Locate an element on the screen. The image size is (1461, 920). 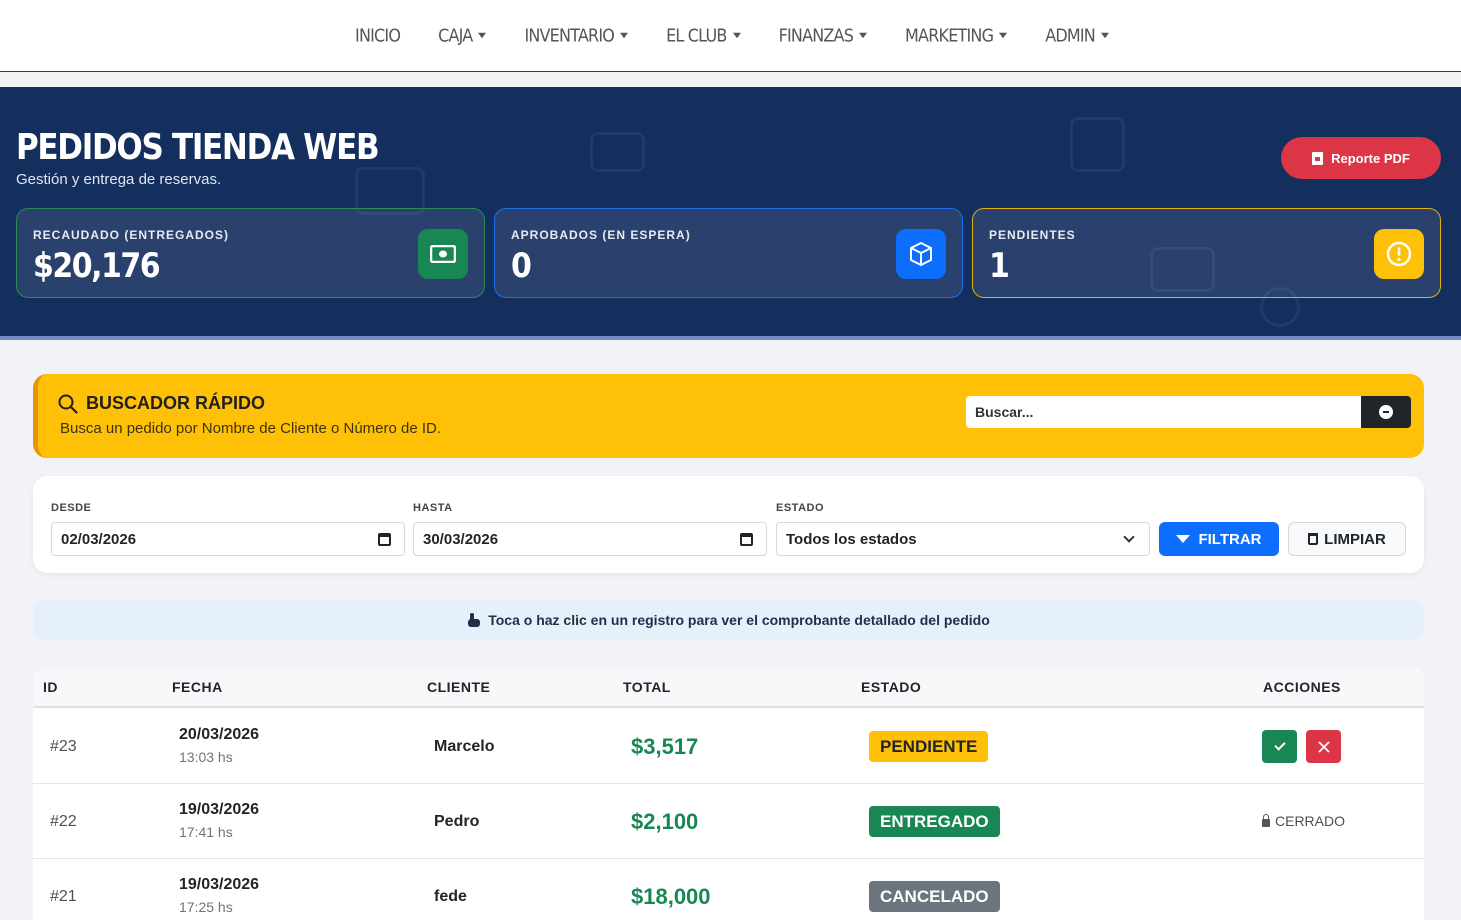
stat-card-pendientes: PENDIENTES 1 is located at coordinates (1206, 253).